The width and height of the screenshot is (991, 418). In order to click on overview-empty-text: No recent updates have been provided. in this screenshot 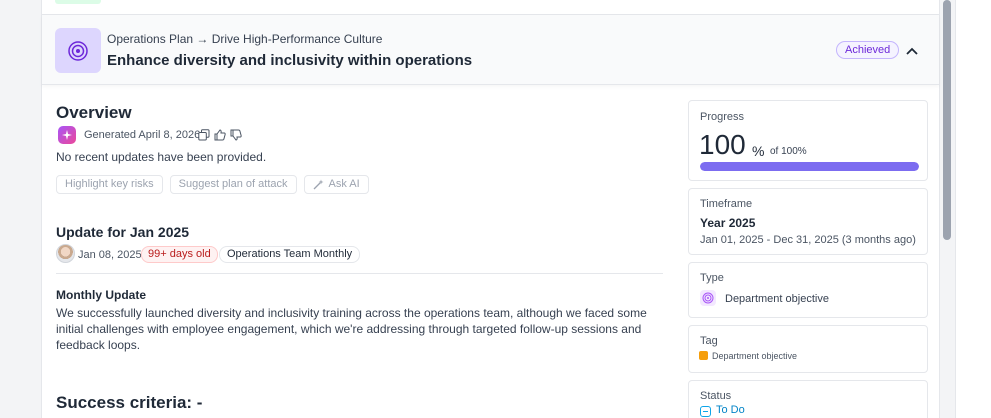, I will do `click(161, 157)`.